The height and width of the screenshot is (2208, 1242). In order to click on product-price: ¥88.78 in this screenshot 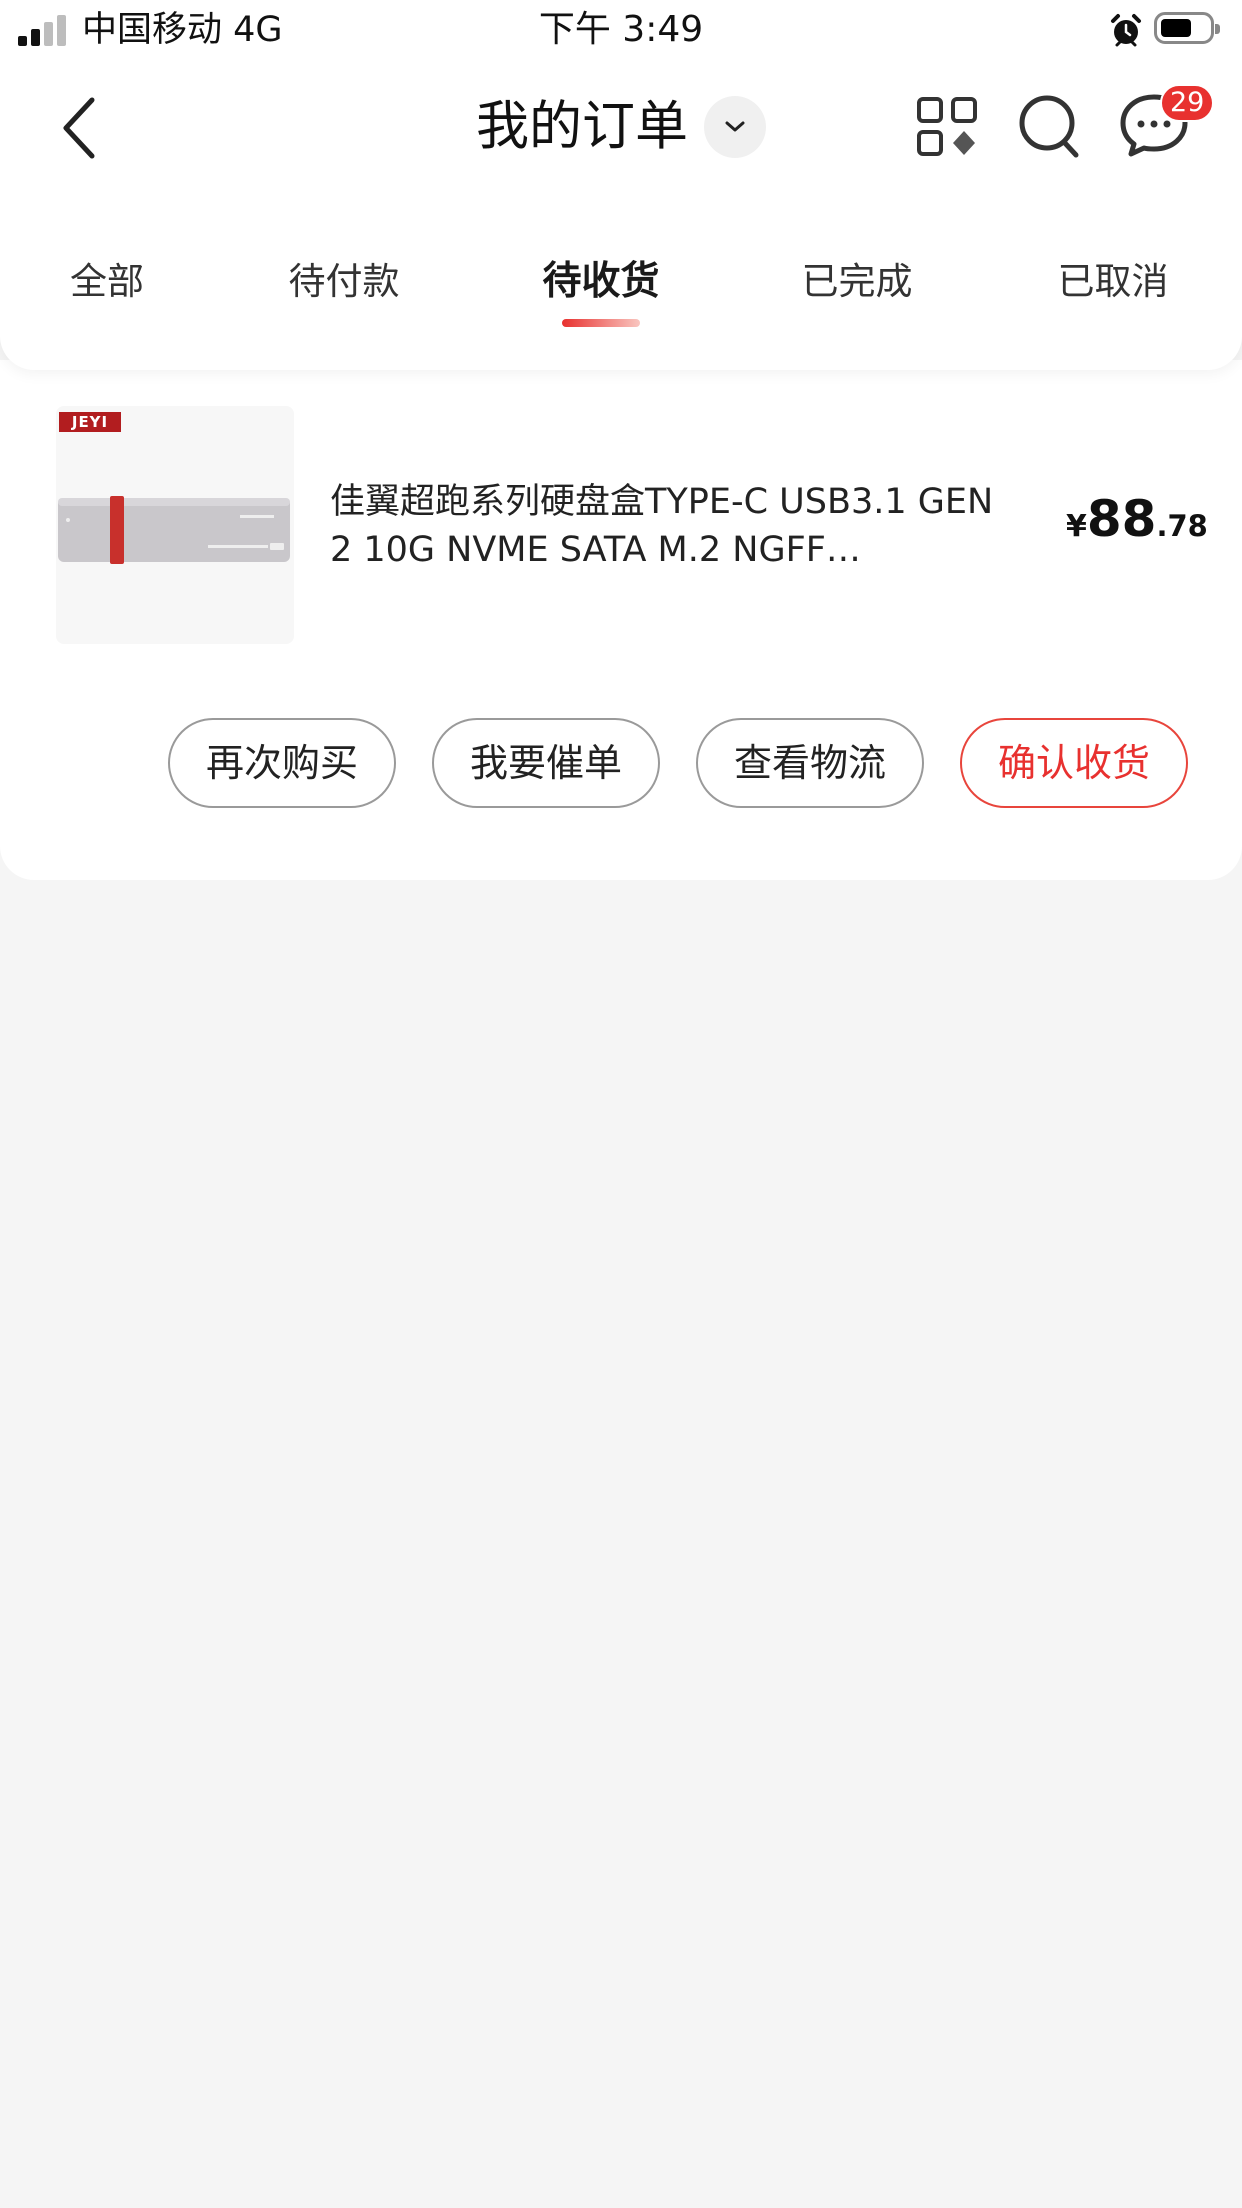, I will do `click(1137, 519)`.